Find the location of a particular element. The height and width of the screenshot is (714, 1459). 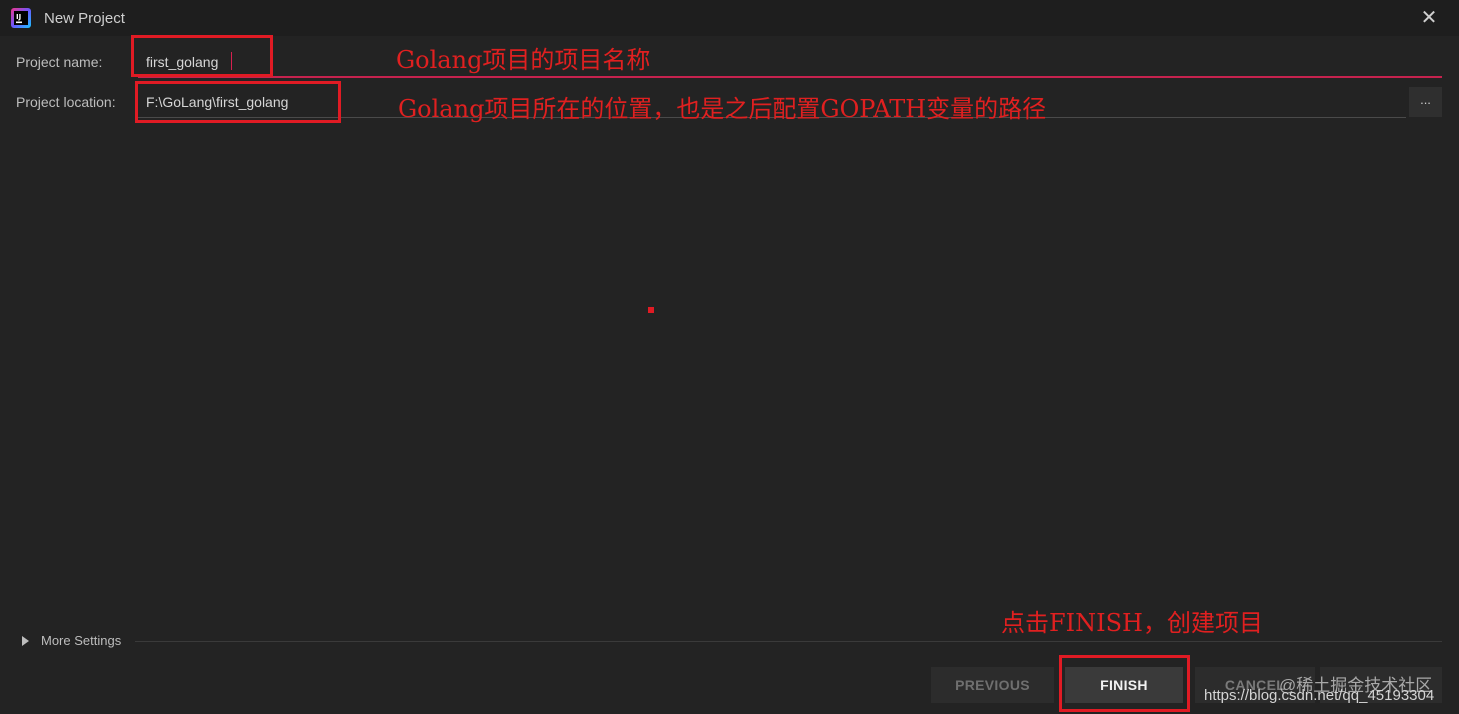

red-dot-marker is located at coordinates (651, 310).